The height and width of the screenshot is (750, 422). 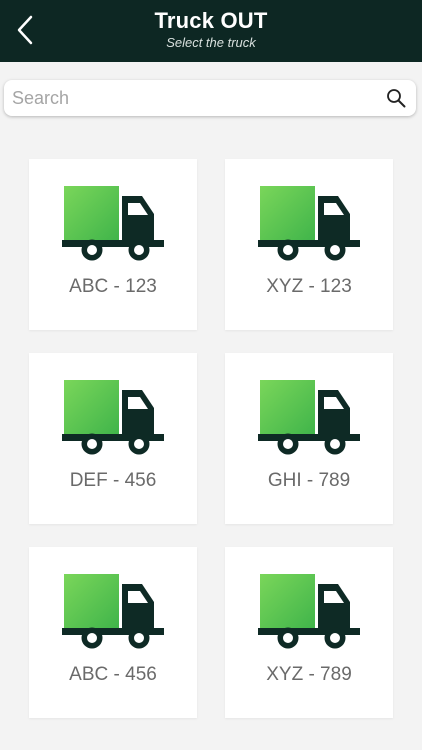 I want to click on truck-label: ABC - 123, so click(x=113, y=286).